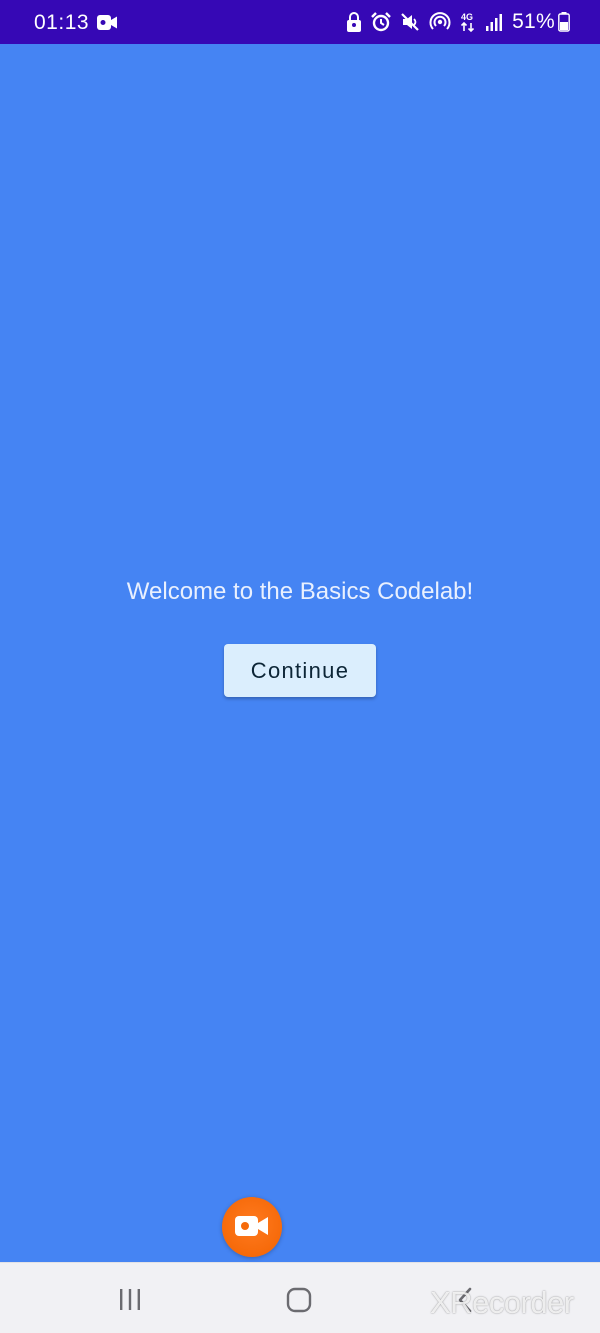 The width and height of the screenshot is (600, 1333). I want to click on network-4g-icon: 4G, so click(468, 22).